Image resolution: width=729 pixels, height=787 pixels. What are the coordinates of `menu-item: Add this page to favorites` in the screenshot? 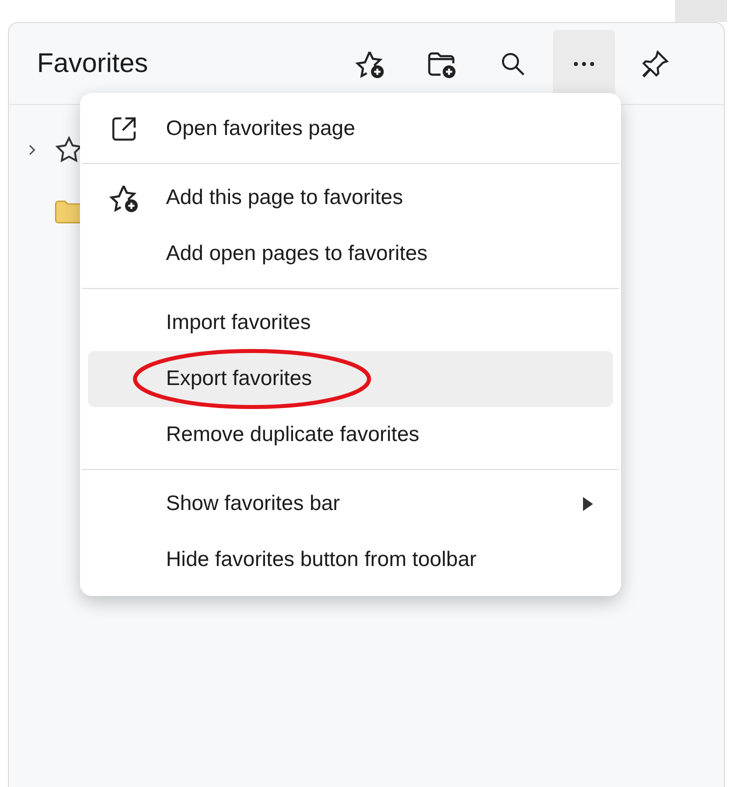 It's located at (350, 198).